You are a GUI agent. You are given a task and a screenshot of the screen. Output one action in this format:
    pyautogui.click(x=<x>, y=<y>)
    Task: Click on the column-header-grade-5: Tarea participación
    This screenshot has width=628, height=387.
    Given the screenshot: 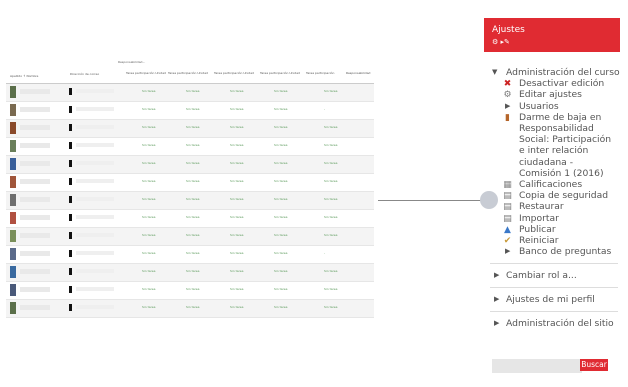 What is the action you would take?
    pyautogui.click(x=320, y=73)
    